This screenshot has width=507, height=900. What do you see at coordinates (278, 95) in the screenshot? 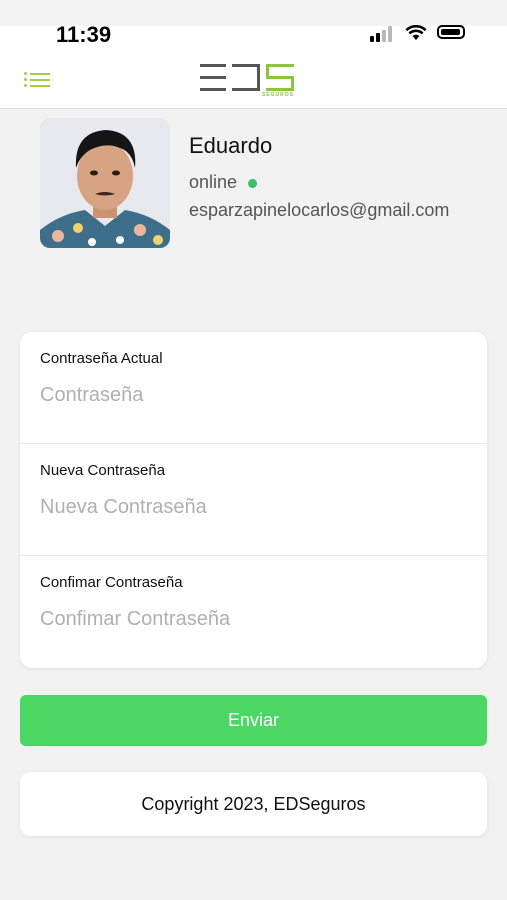
I see `logo-subtitle: SEGUROS` at bounding box center [278, 95].